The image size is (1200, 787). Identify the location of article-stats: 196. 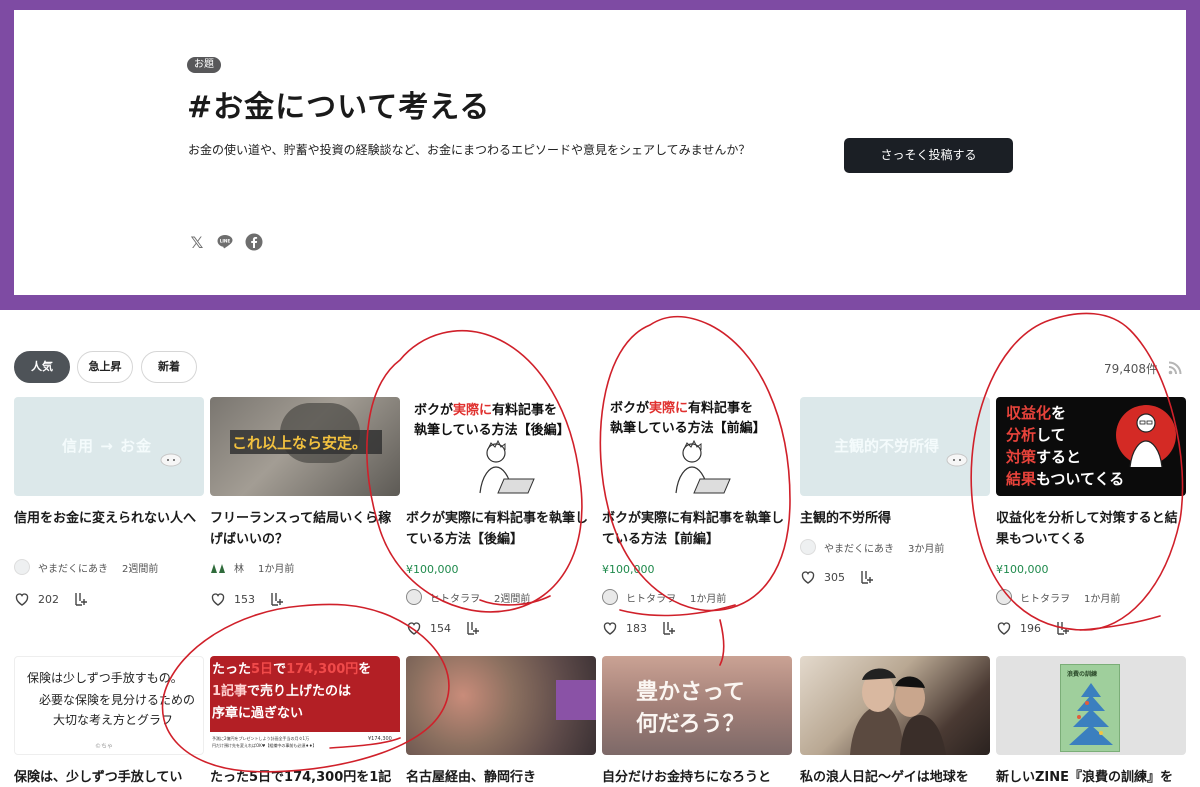
(1033, 628).